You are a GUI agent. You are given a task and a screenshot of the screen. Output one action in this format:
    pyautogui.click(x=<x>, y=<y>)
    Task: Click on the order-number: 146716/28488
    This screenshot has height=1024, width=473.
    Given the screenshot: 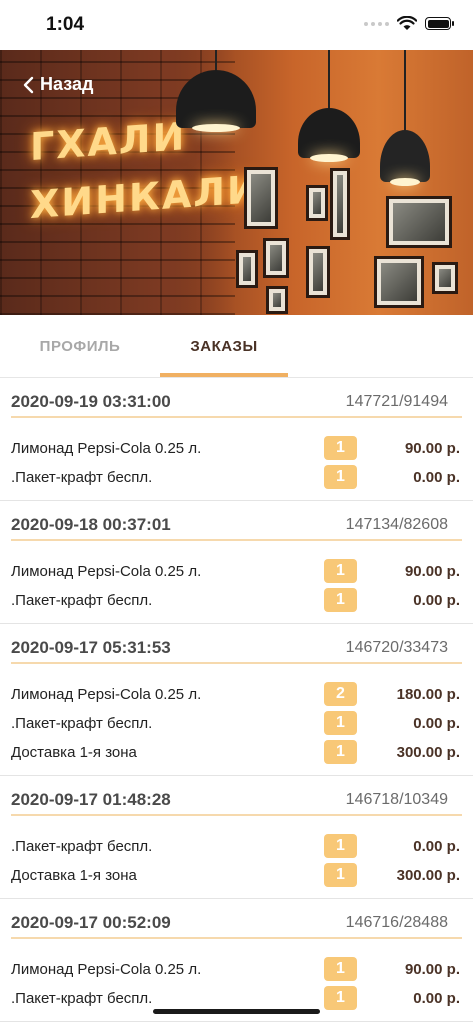 What is the action you would take?
    pyautogui.click(x=396, y=922)
    